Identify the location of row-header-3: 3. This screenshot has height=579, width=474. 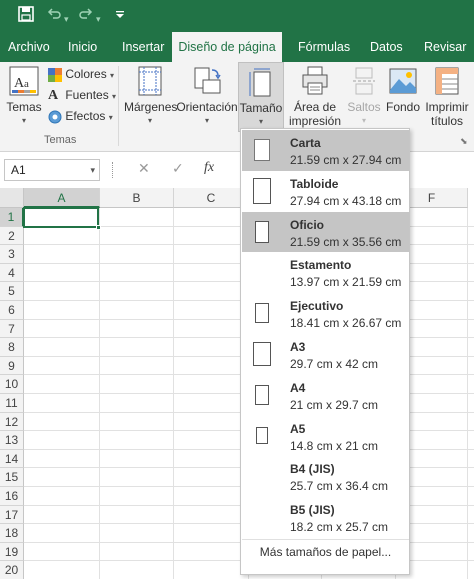
(12, 254).